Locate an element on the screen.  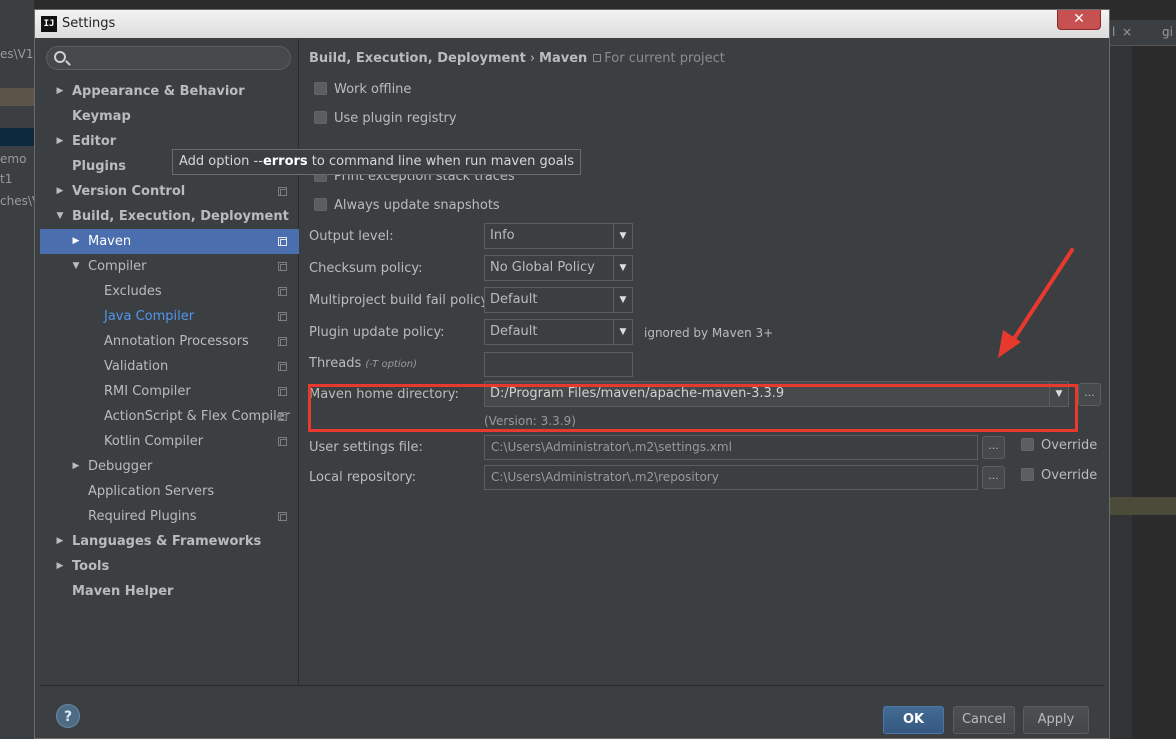
background-text: t1 is located at coordinates (6, 179).